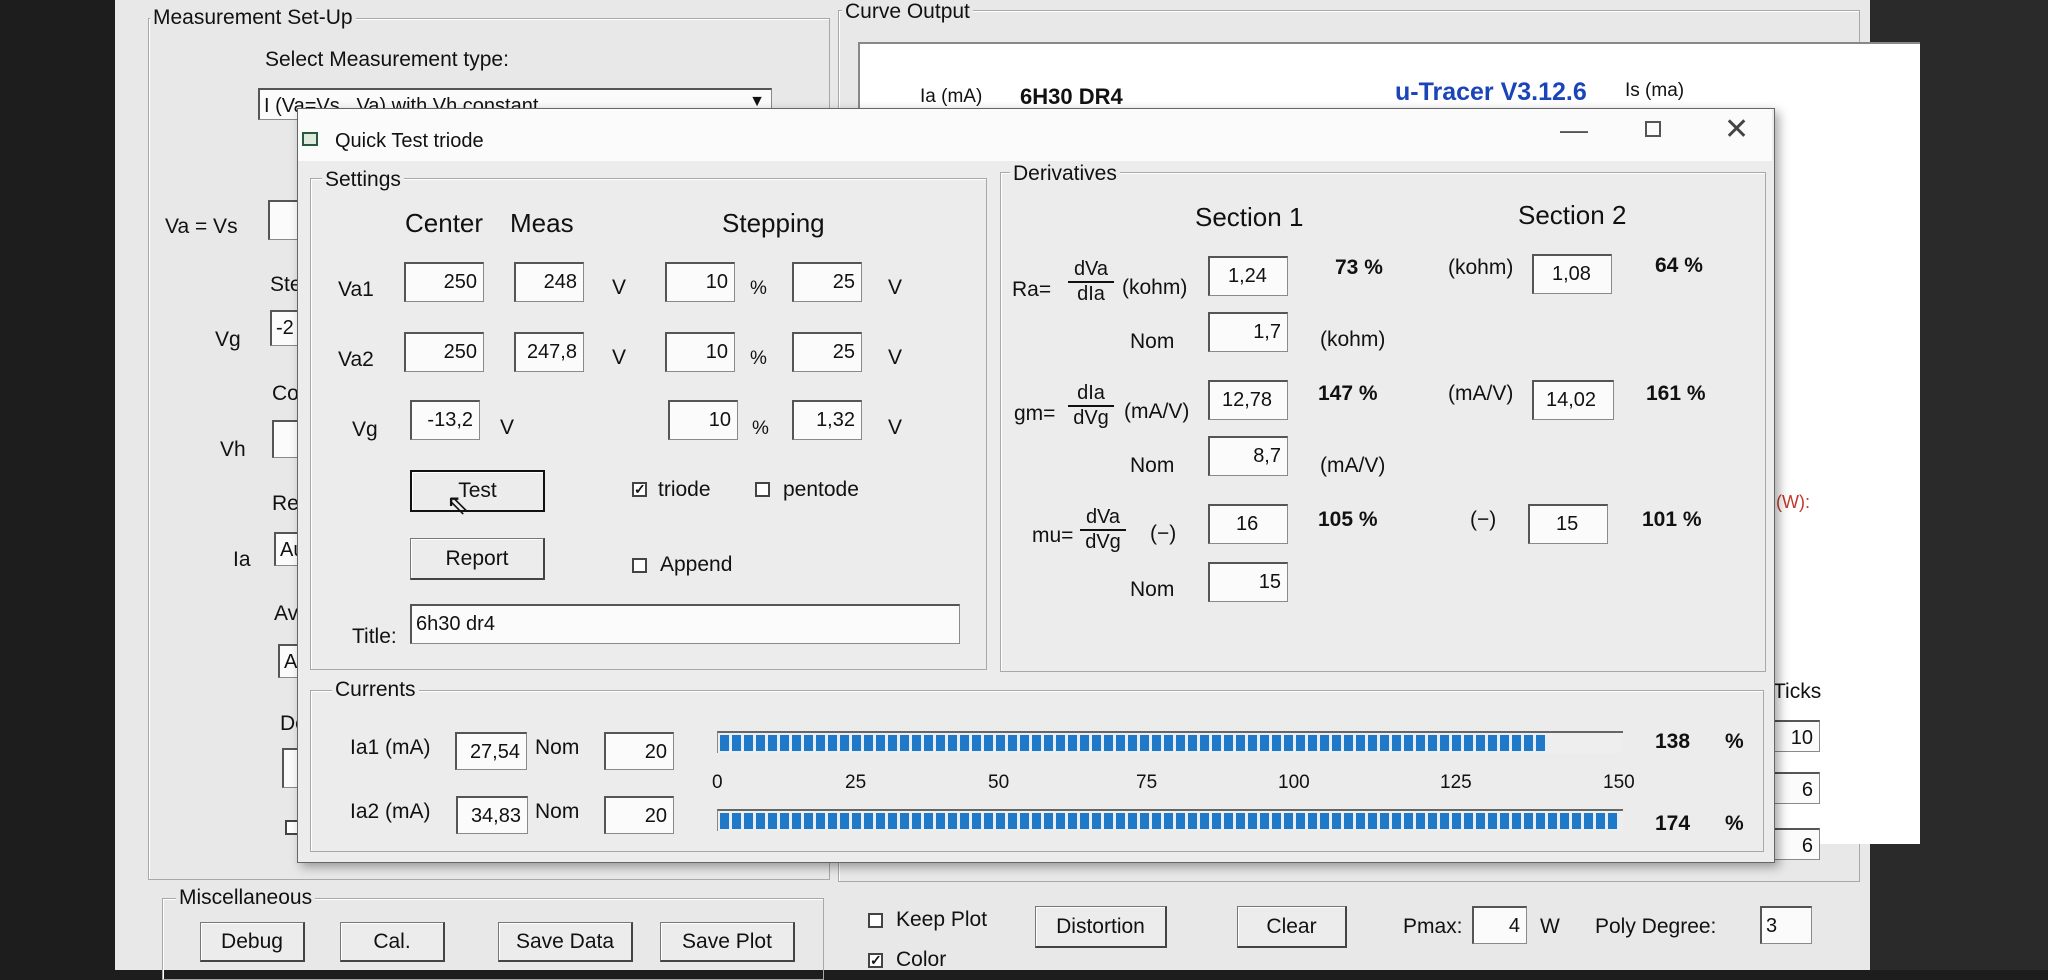 The image size is (2048, 980). I want to click on cal-button: Cal., so click(392, 942).